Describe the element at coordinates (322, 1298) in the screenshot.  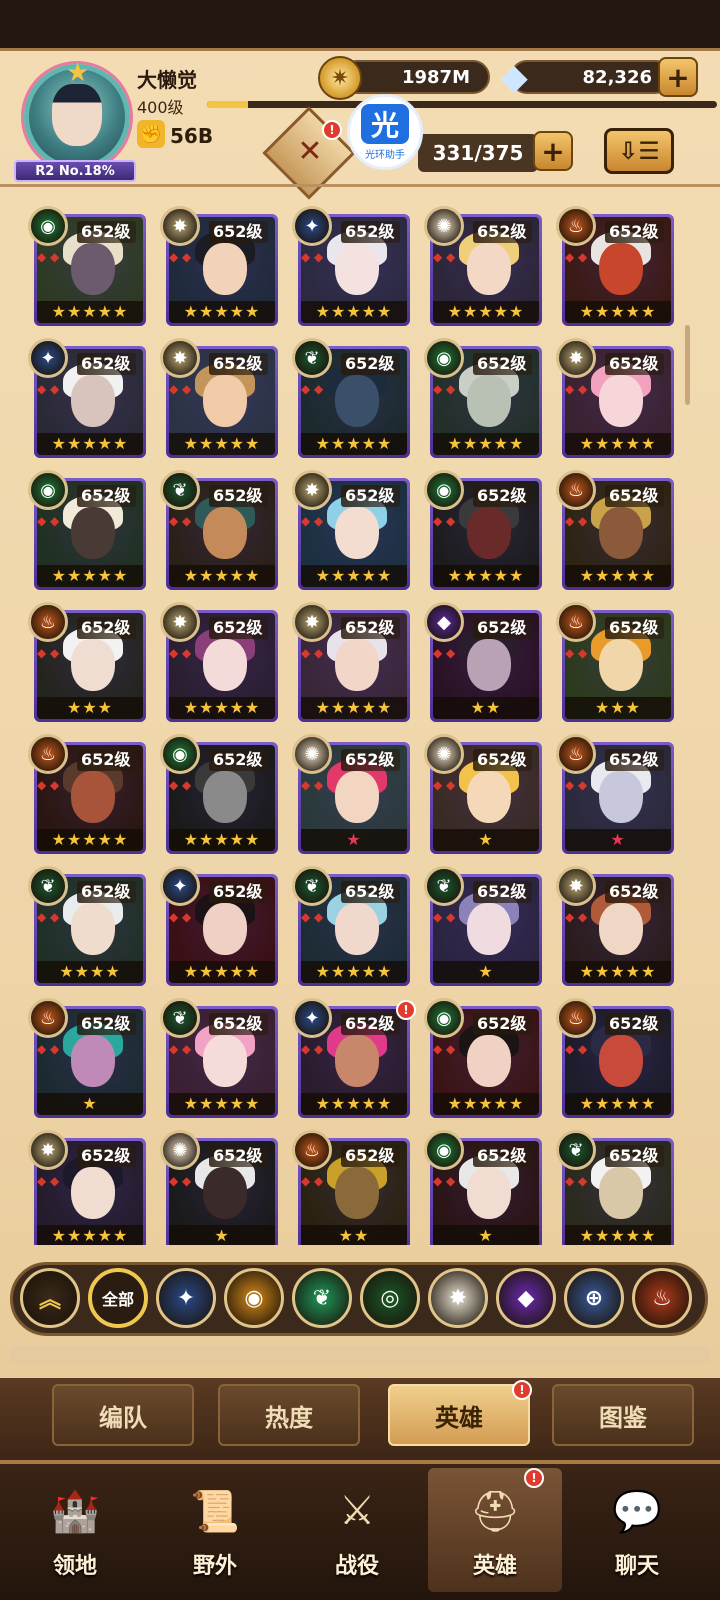
I see `filter-wilder-button: ❦` at that location.